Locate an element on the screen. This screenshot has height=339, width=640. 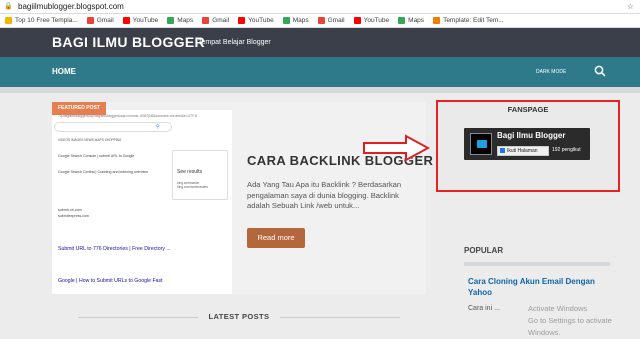
facebook-icon is located at coordinates (502, 151).